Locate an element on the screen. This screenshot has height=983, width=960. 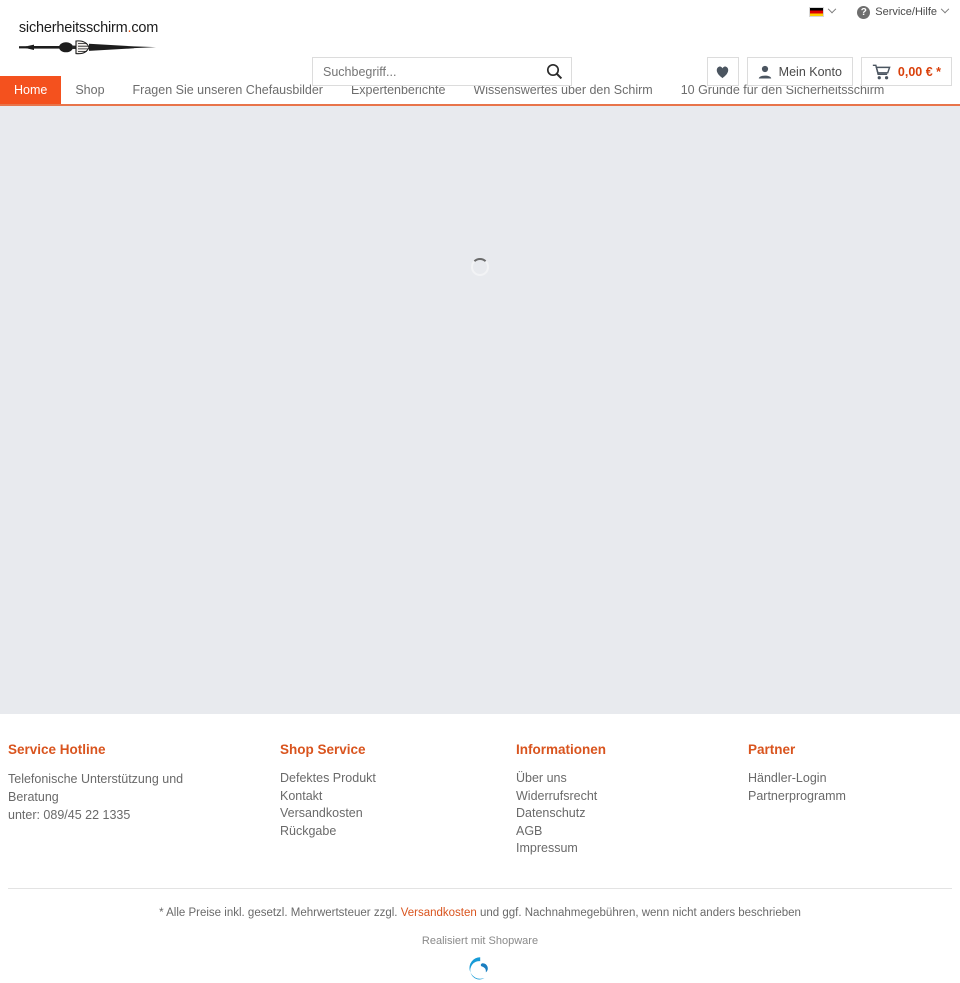
logo-text: sicherheitsschirm.com is located at coordinates (88, 28).